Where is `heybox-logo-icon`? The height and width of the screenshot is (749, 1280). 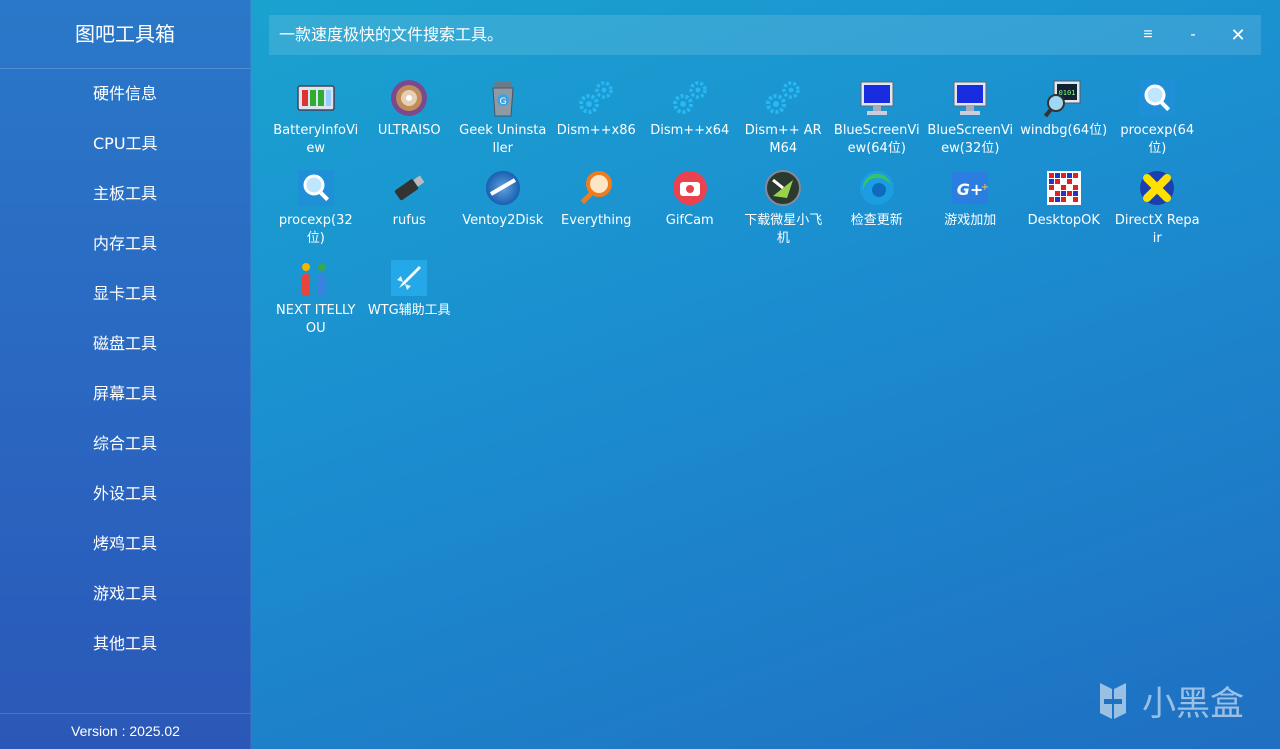
heybox-logo-icon is located at coordinates (1113, 700).